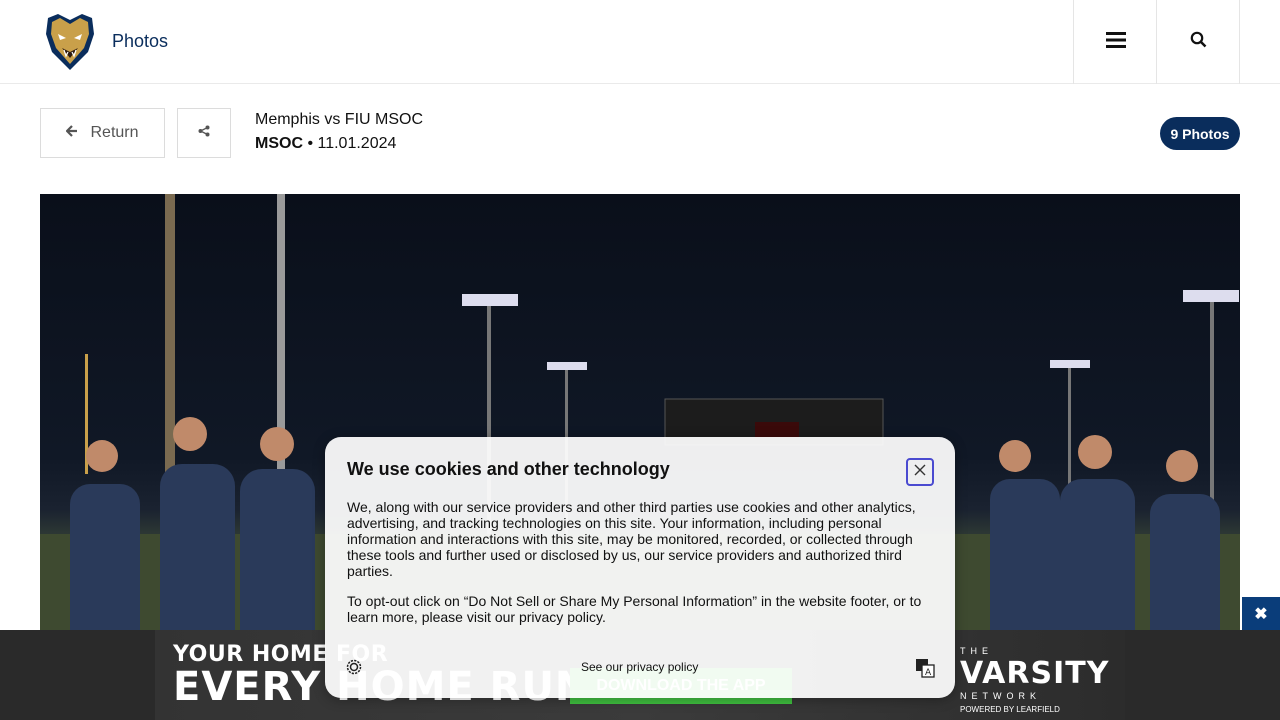 This screenshot has width=1280, height=720. What do you see at coordinates (1035, 673) in the screenshot?
I see `ad-brand-name: VARSITY` at bounding box center [1035, 673].